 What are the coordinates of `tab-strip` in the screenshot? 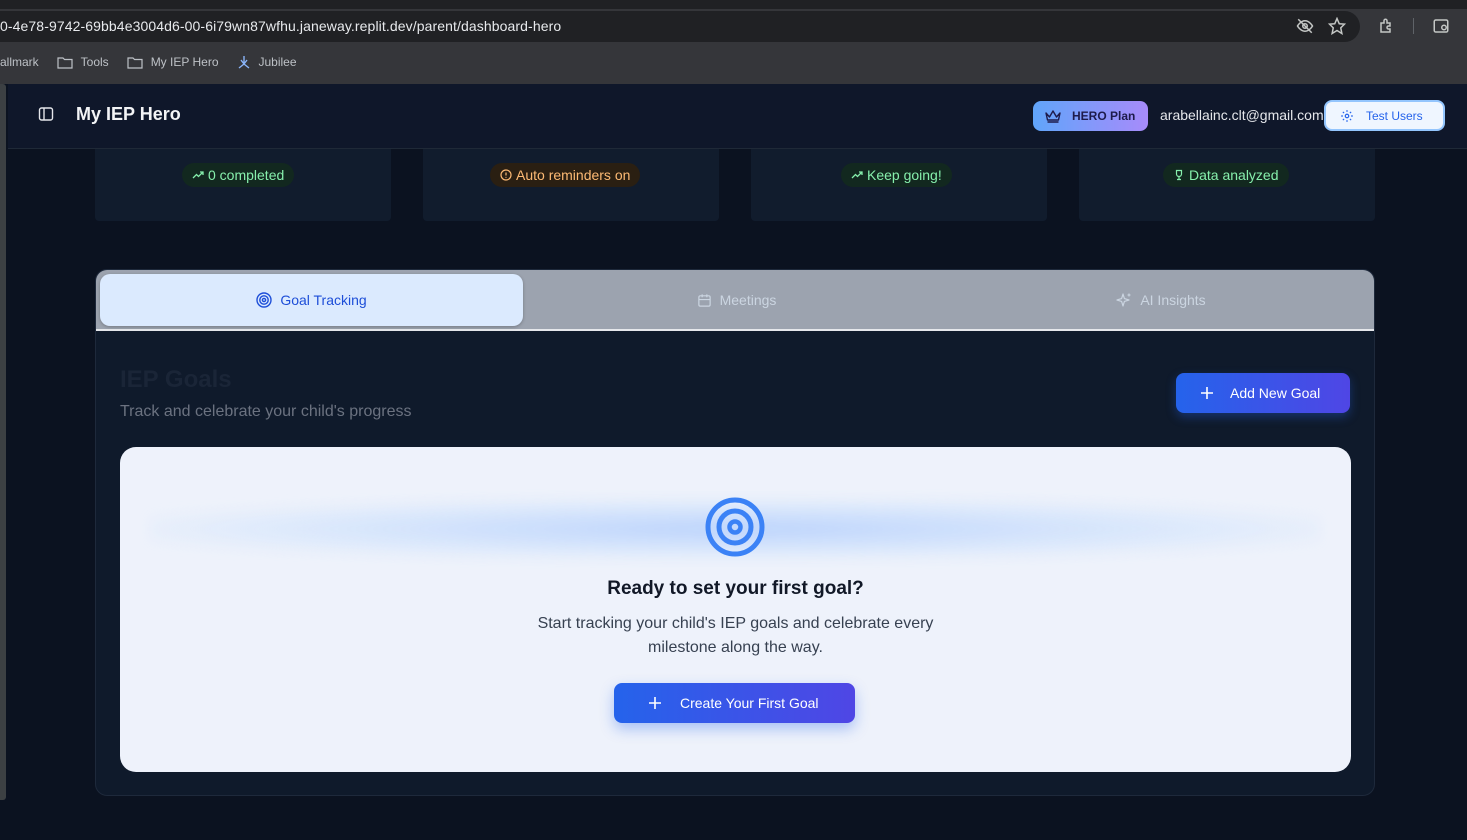 It's located at (733, 4).